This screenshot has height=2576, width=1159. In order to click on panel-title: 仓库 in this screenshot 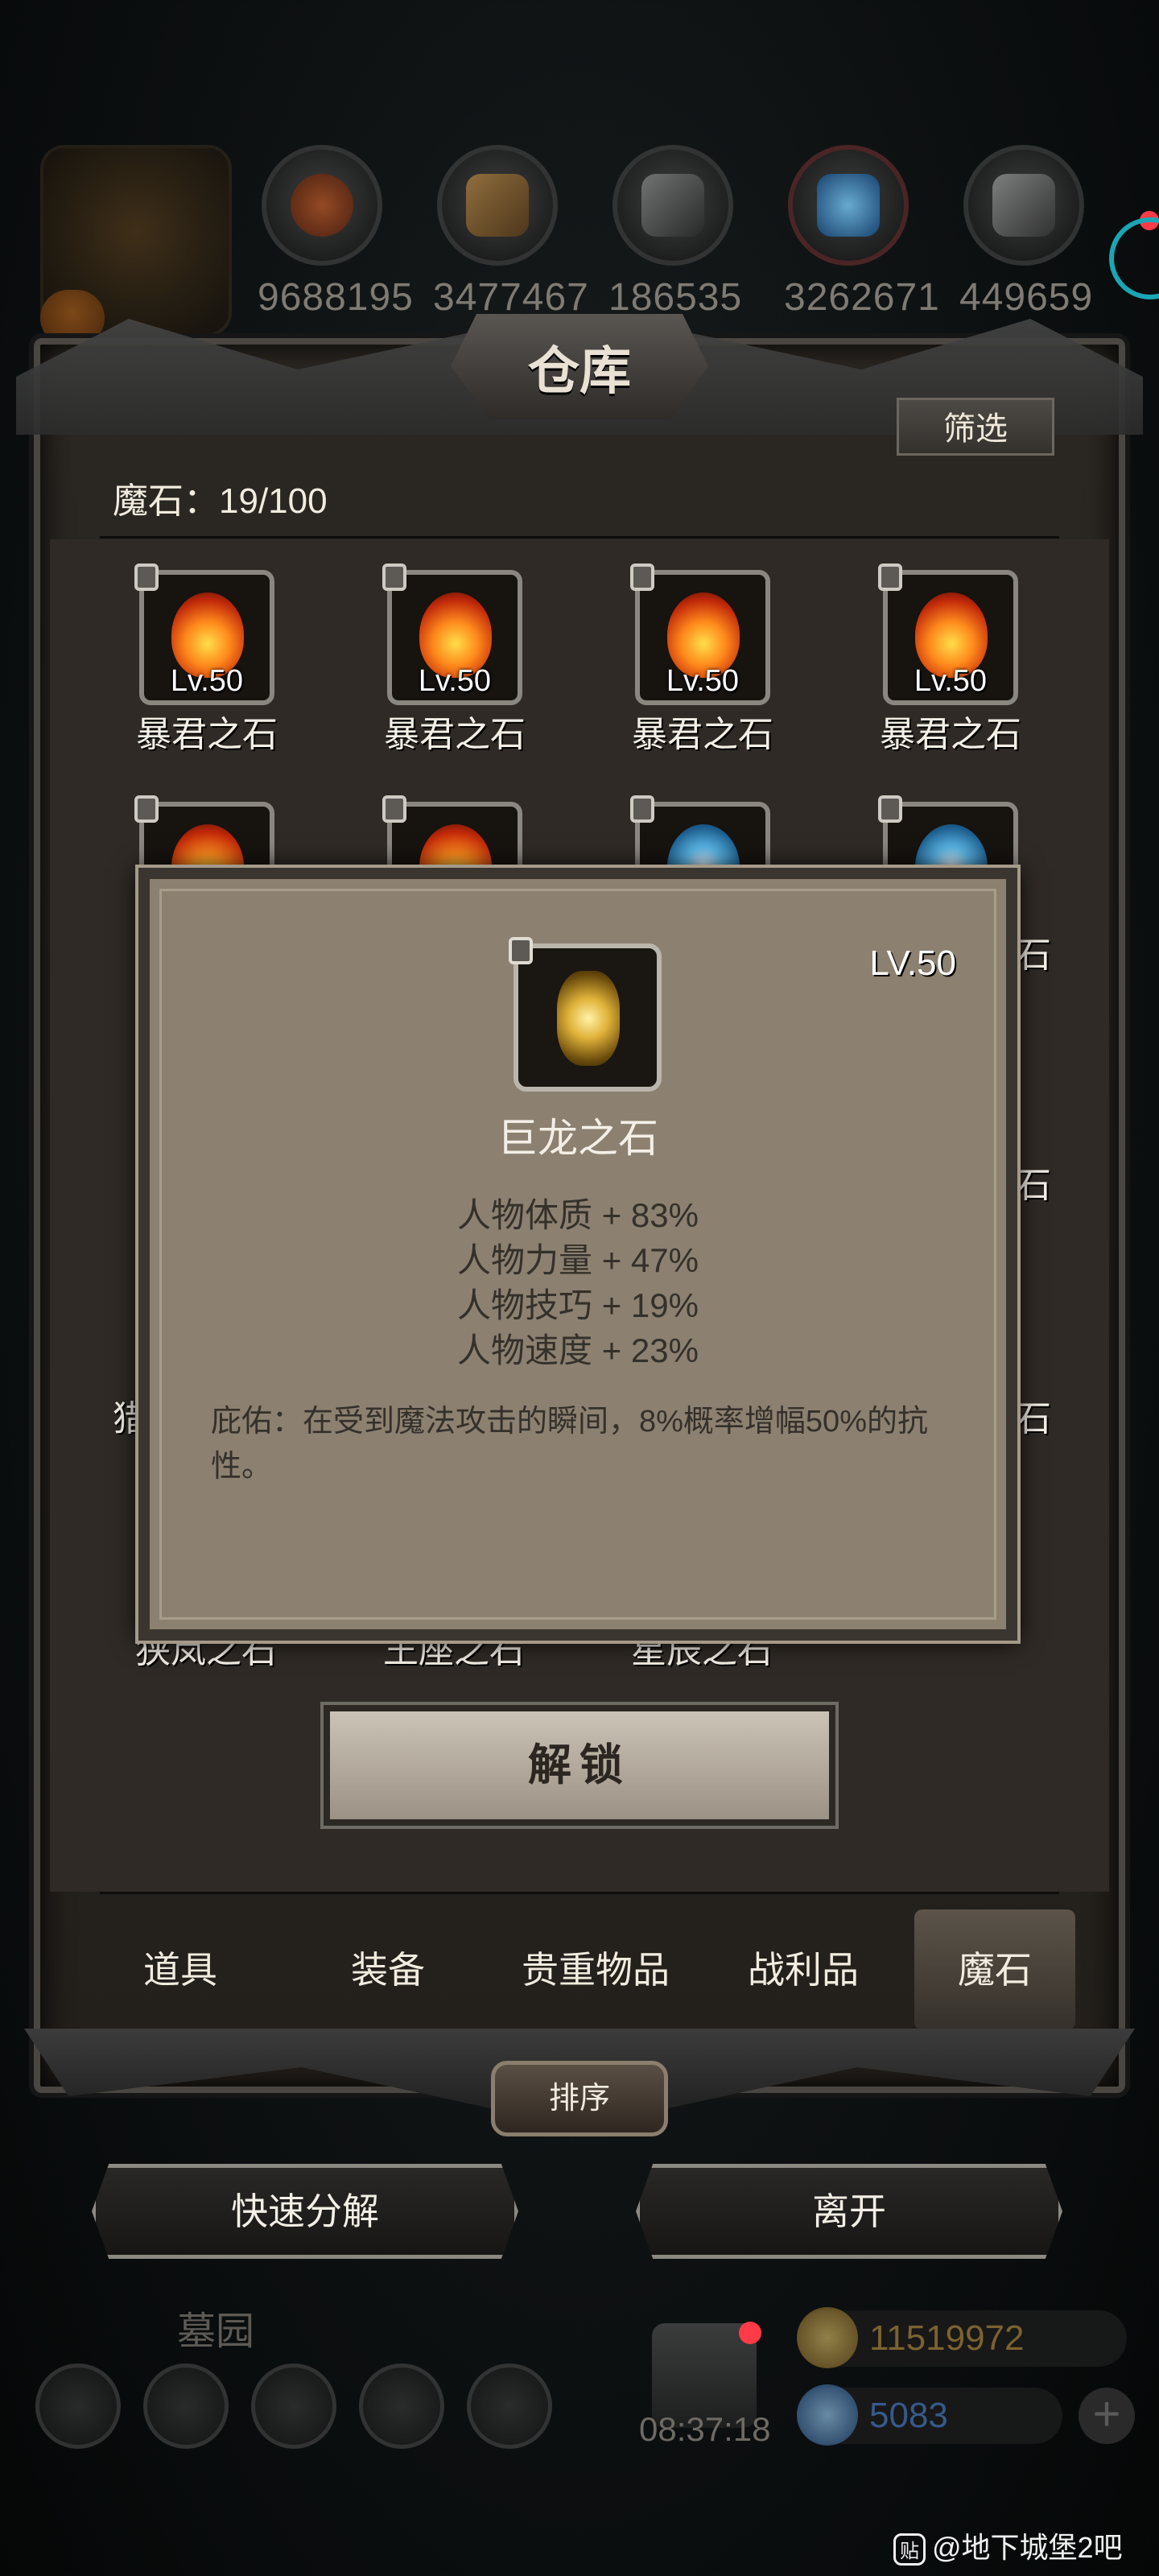, I will do `click(579, 371)`.